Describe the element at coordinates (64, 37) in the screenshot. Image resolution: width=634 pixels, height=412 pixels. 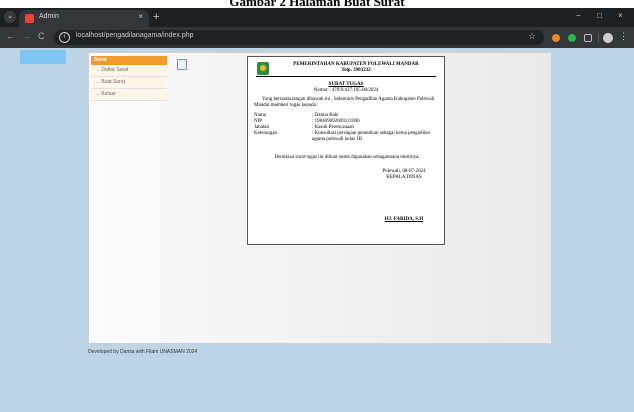
I see `site-info-icon: i` at that location.